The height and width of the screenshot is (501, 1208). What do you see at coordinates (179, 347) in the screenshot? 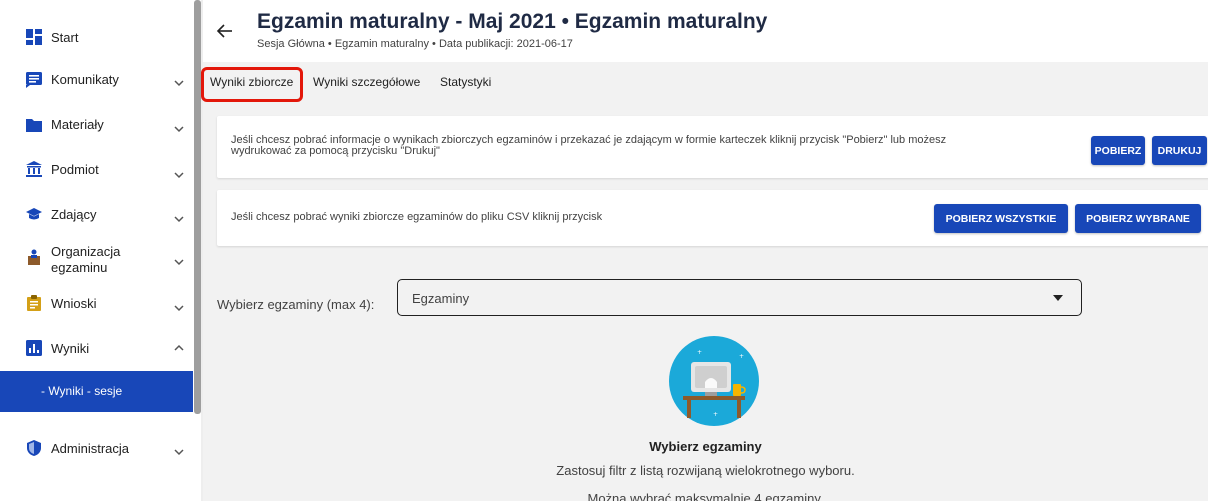
I see `chevron-up-icon` at bounding box center [179, 347].